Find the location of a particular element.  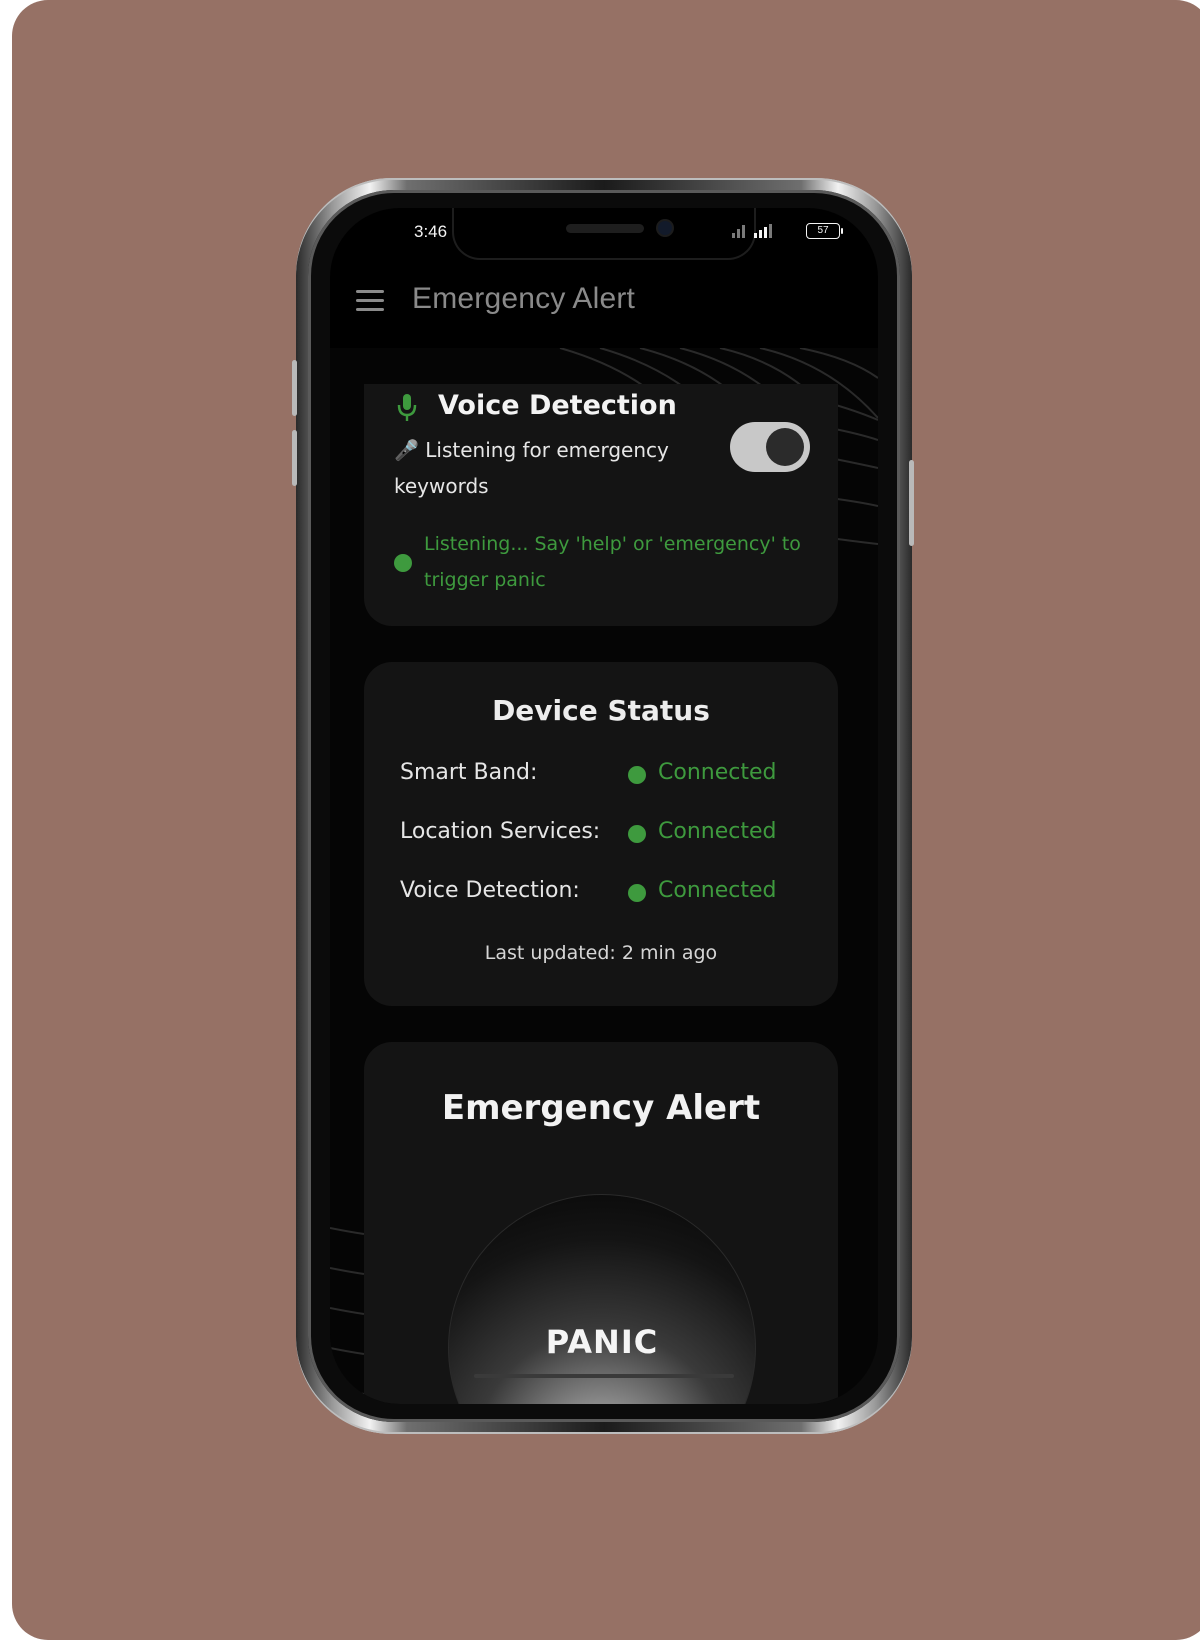

hamburger-menu-icon is located at coordinates (370, 301).